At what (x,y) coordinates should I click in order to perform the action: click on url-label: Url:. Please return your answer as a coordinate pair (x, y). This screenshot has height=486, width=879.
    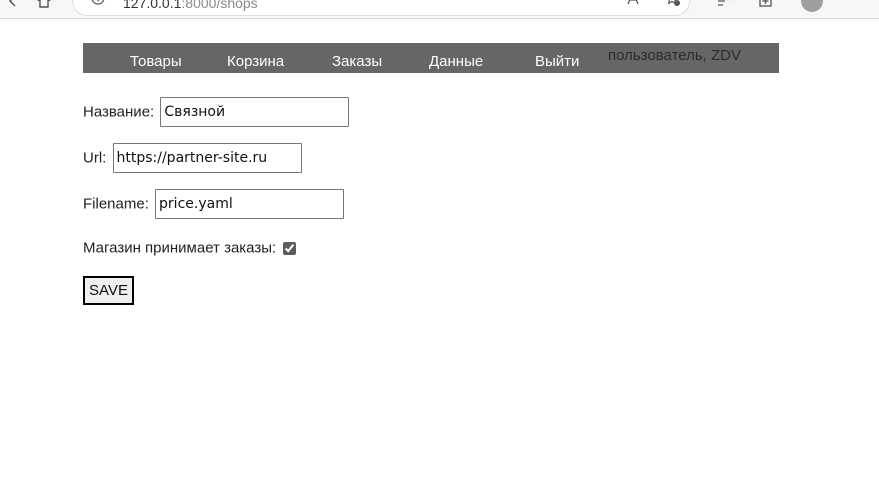
    Looking at the image, I should click on (95, 158).